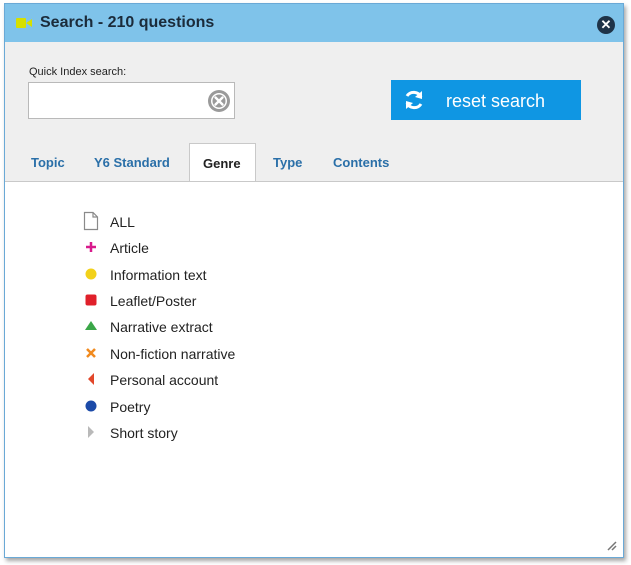  Describe the element at coordinates (314, 23) in the screenshot. I see `dialog-titlebar: Search - 210 questions ✕` at that location.